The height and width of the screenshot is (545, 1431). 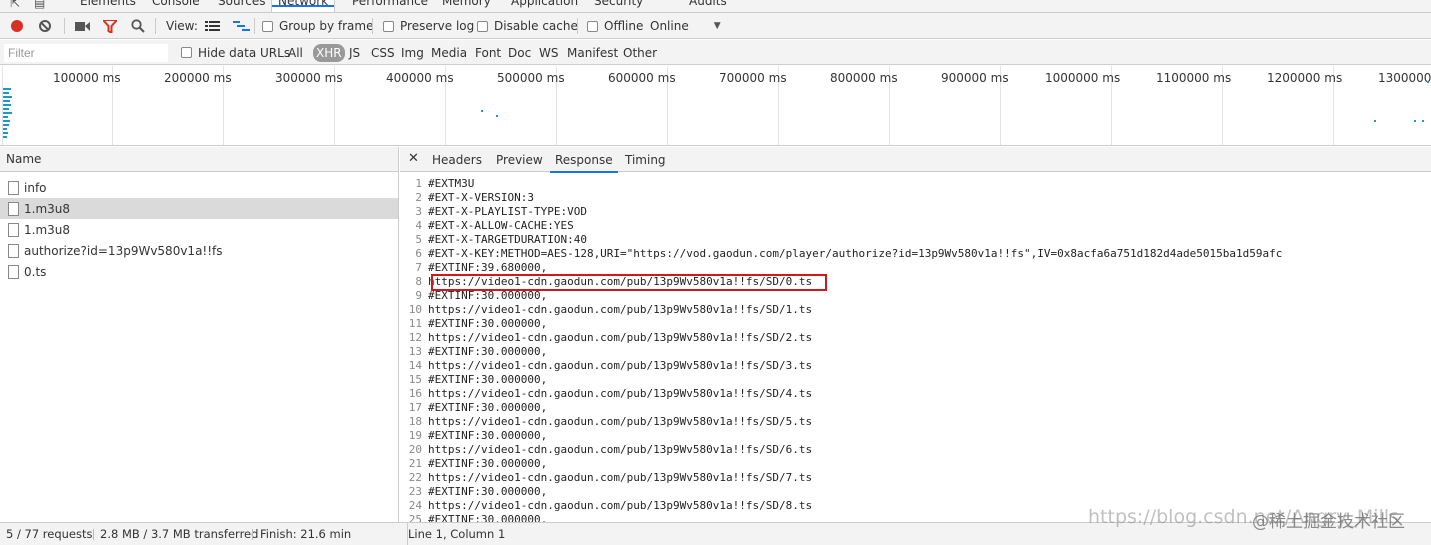 I want to click on tab-application: Application, so click(x=544, y=4).